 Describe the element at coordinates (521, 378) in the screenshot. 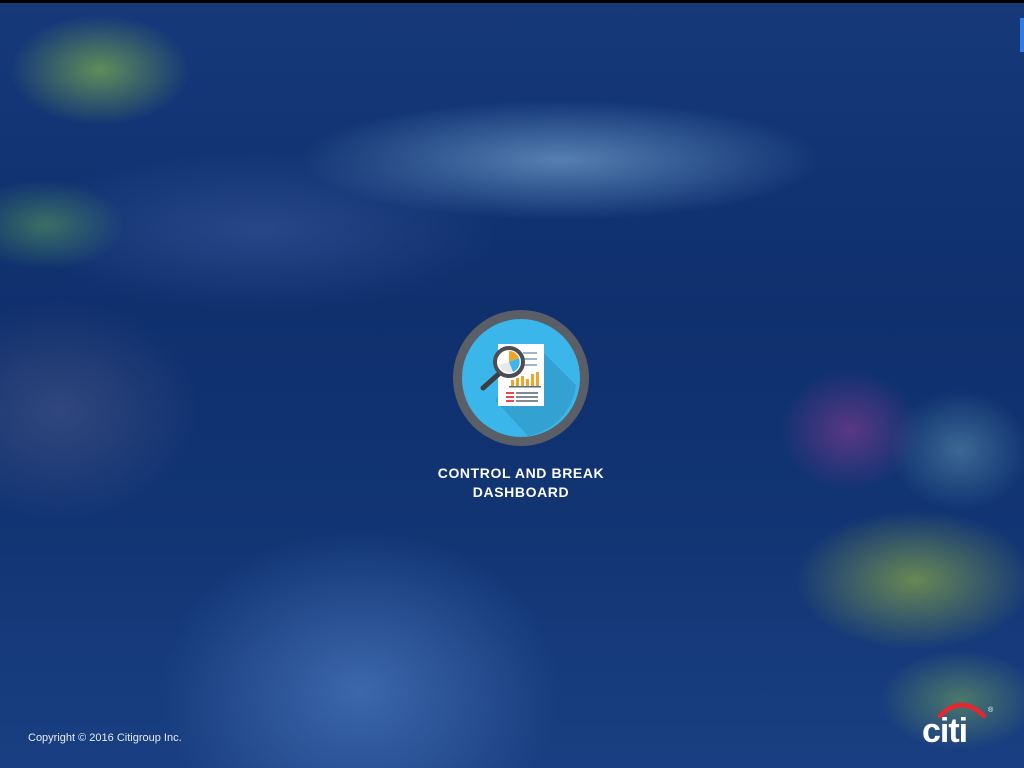

I see `report-magnifier-icon` at that location.